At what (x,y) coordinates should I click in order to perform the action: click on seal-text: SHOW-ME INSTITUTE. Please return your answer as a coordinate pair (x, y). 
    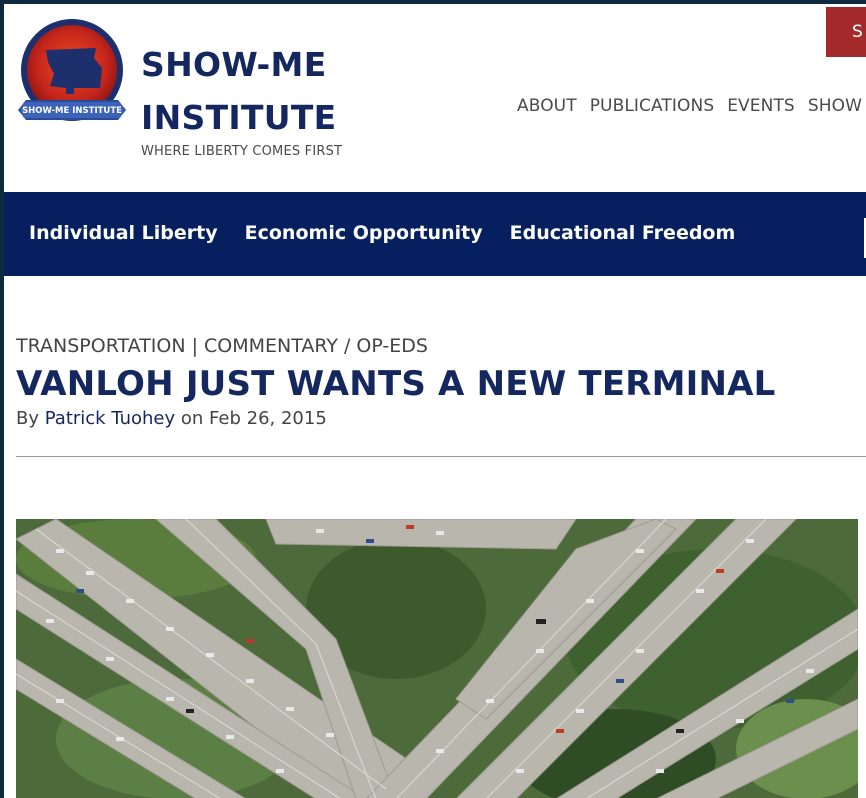
    Looking at the image, I should click on (72, 111).